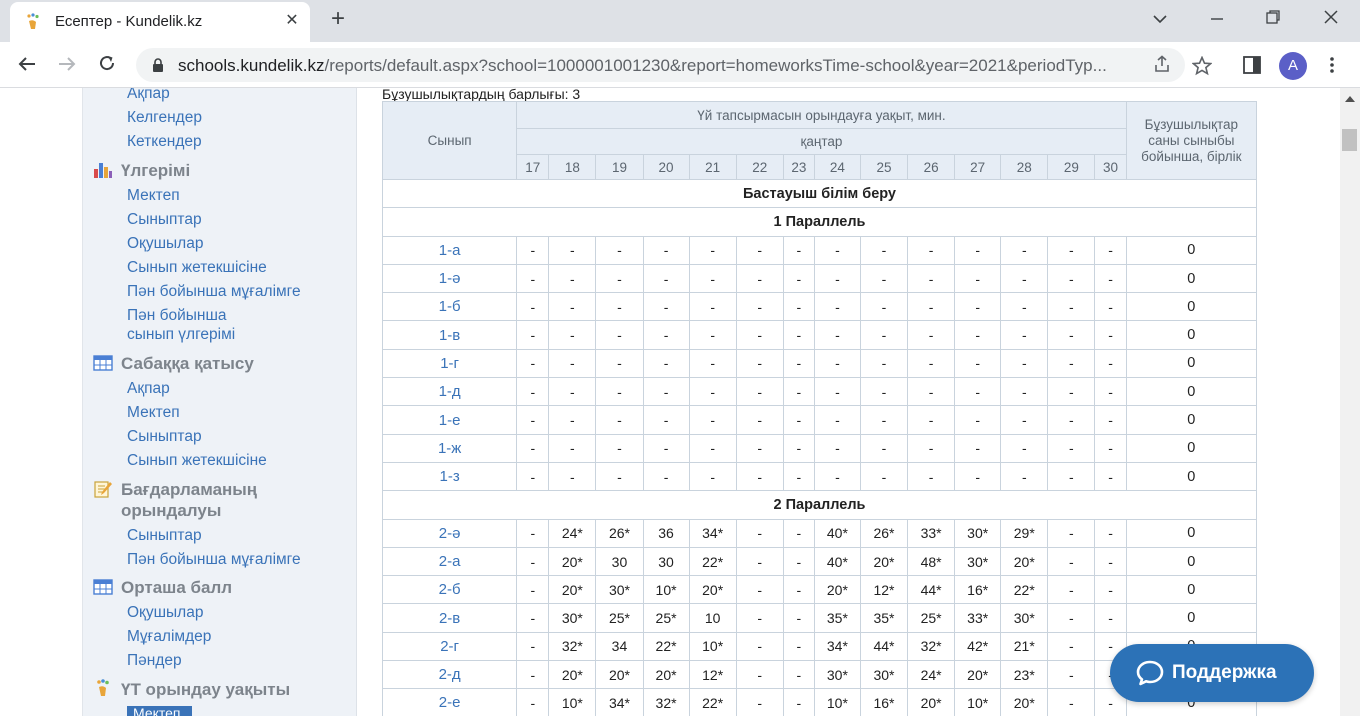 The height and width of the screenshot is (716, 1360). What do you see at coordinates (1162, 65) in the screenshot?
I see `share-icon` at bounding box center [1162, 65].